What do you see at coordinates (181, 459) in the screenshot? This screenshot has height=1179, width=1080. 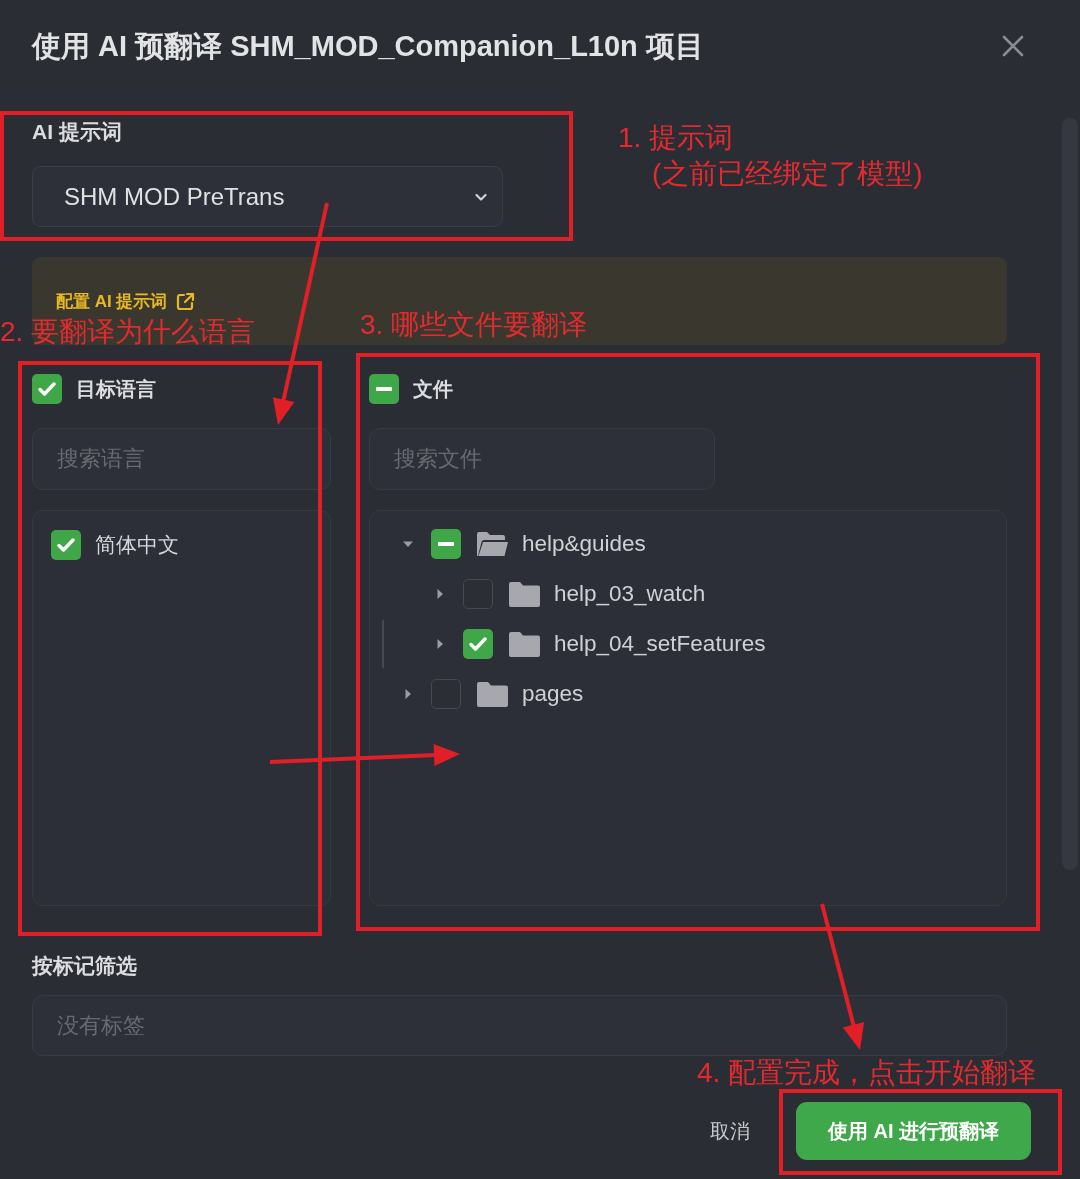 I see `search-field: 搜索语言` at bounding box center [181, 459].